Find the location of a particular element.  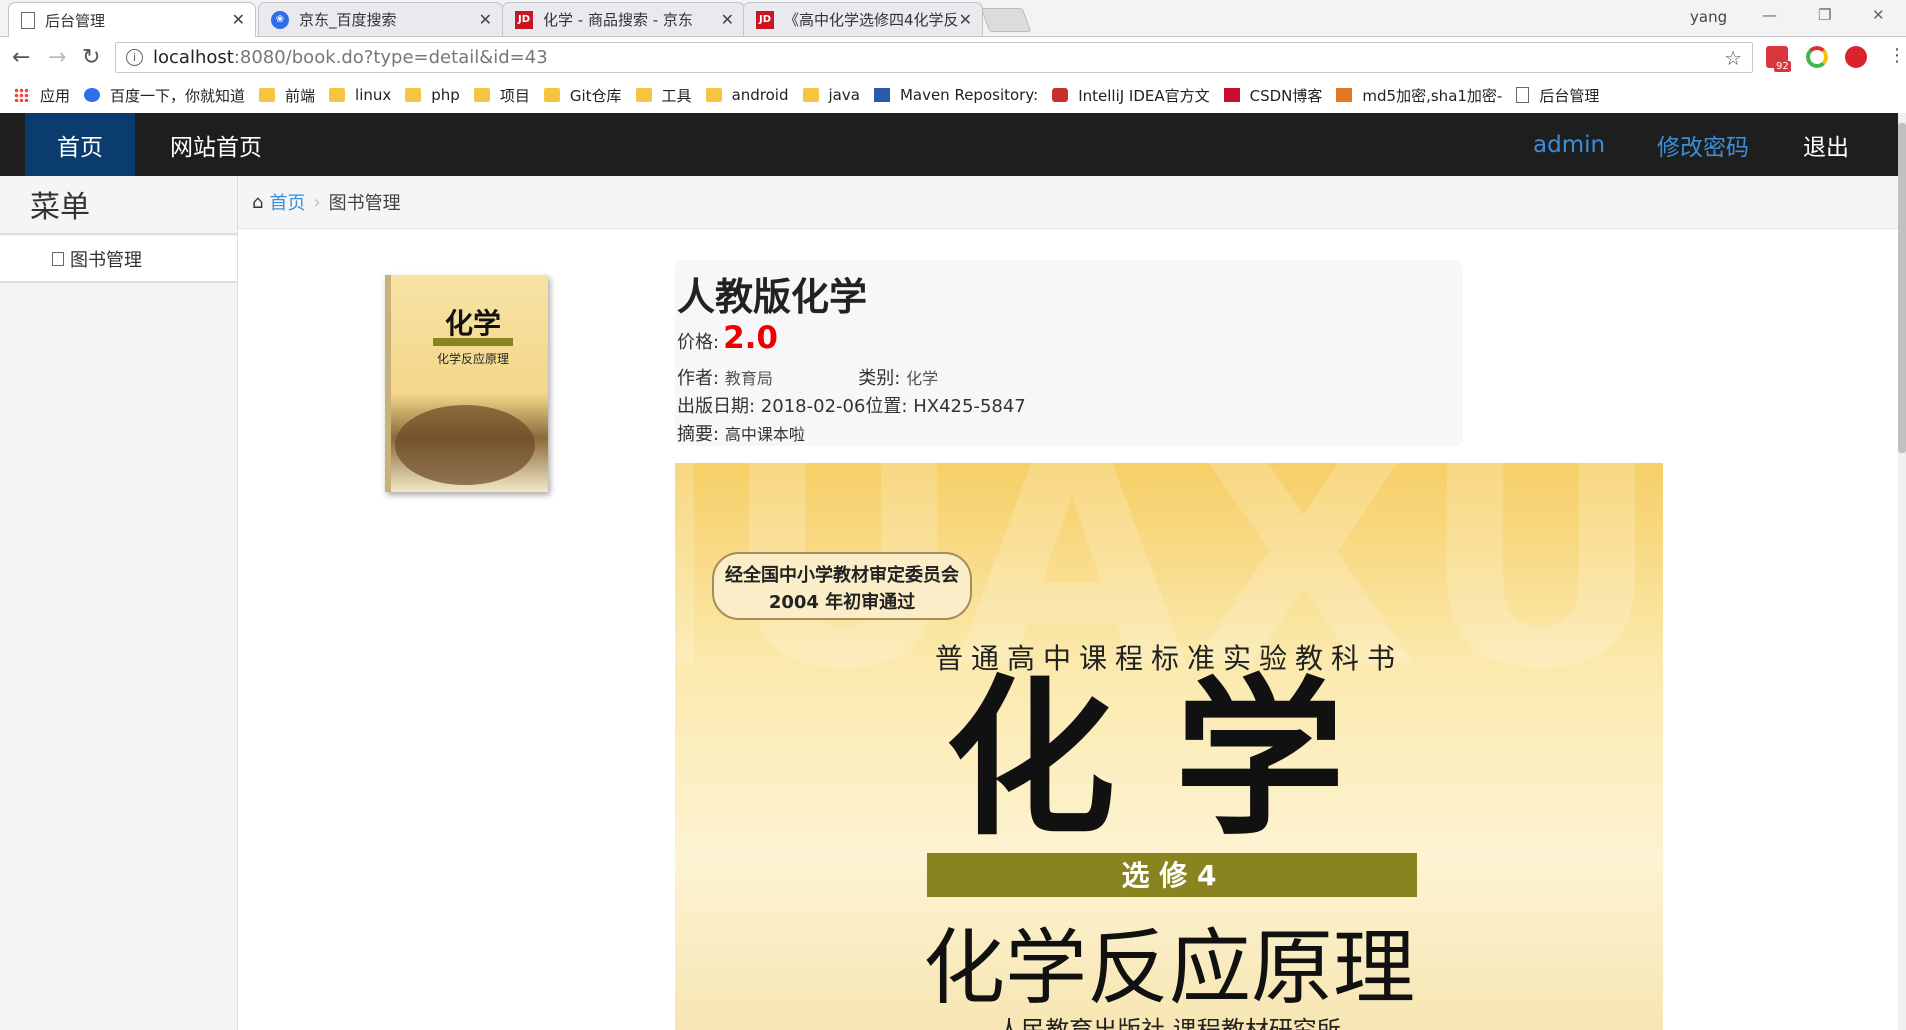

bookmark-android: android is located at coordinates (747, 95).